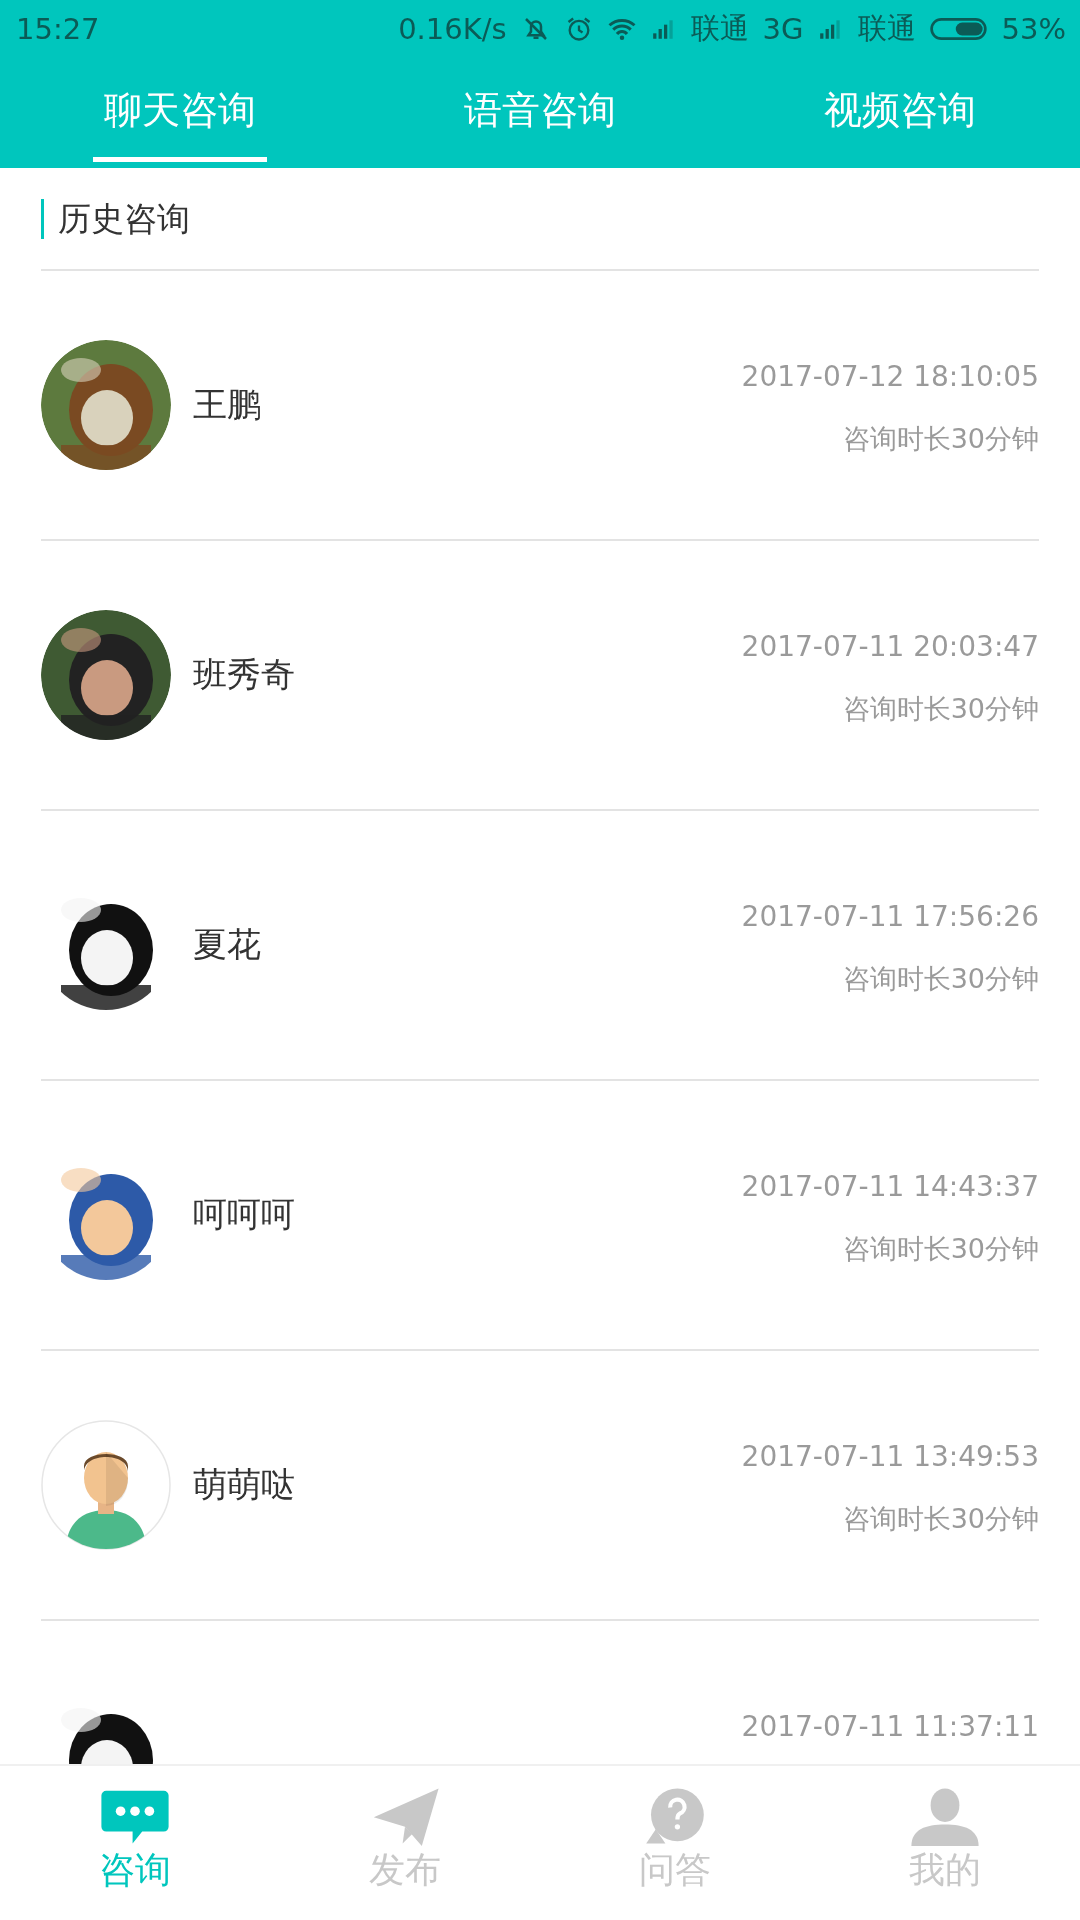 Image resolution: width=1080 pixels, height=1920 pixels. What do you see at coordinates (106, 1485) in the screenshot?
I see `avatar-icon` at bounding box center [106, 1485].